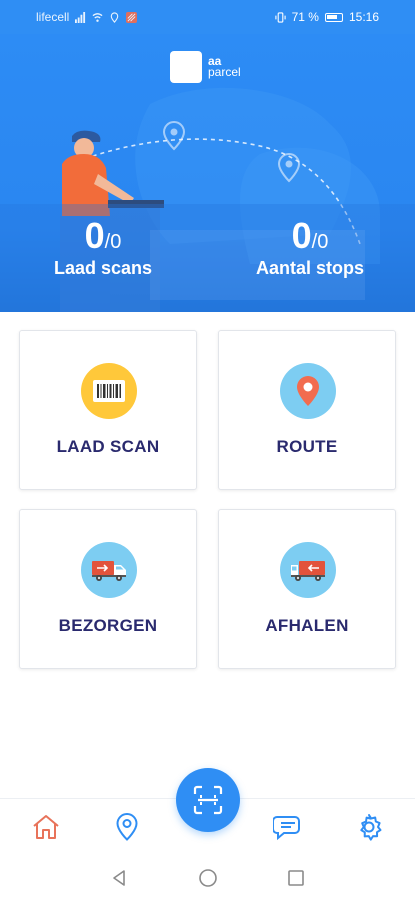  What do you see at coordinates (320, 242) in the screenshot?
I see `aantal-stops-total: /0` at bounding box center [320, 242].